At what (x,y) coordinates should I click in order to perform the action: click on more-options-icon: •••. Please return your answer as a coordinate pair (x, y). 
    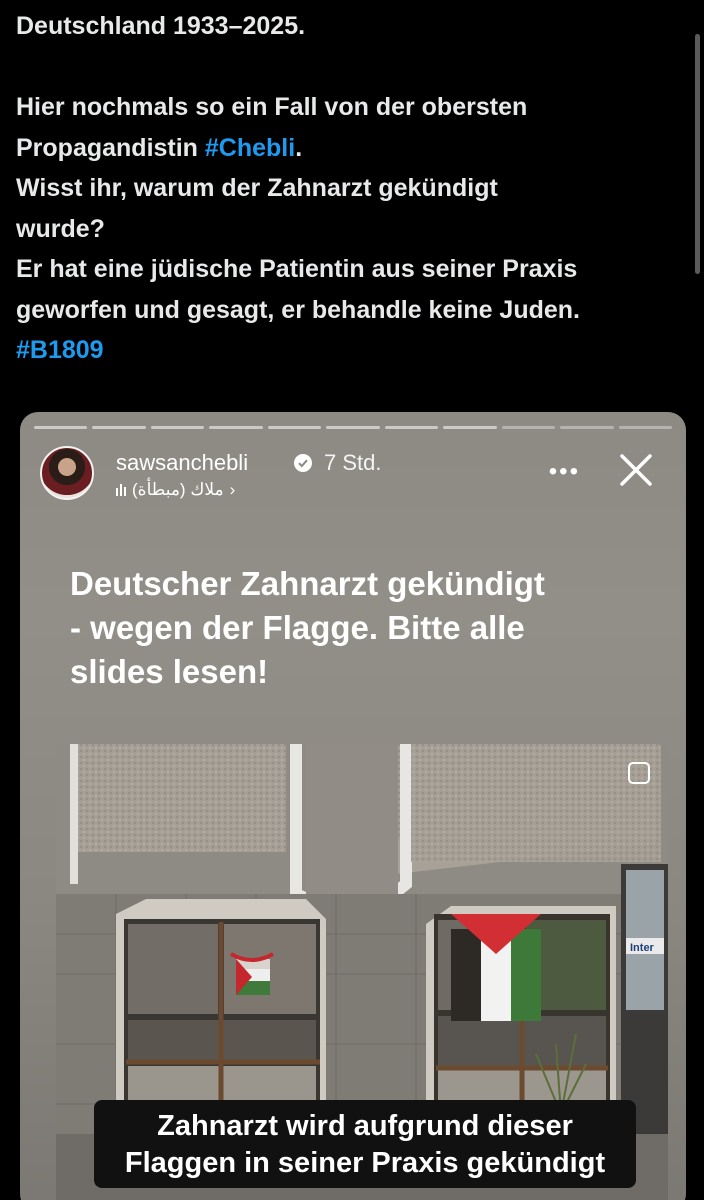
    Looking at the image, I should click on (564, 472).